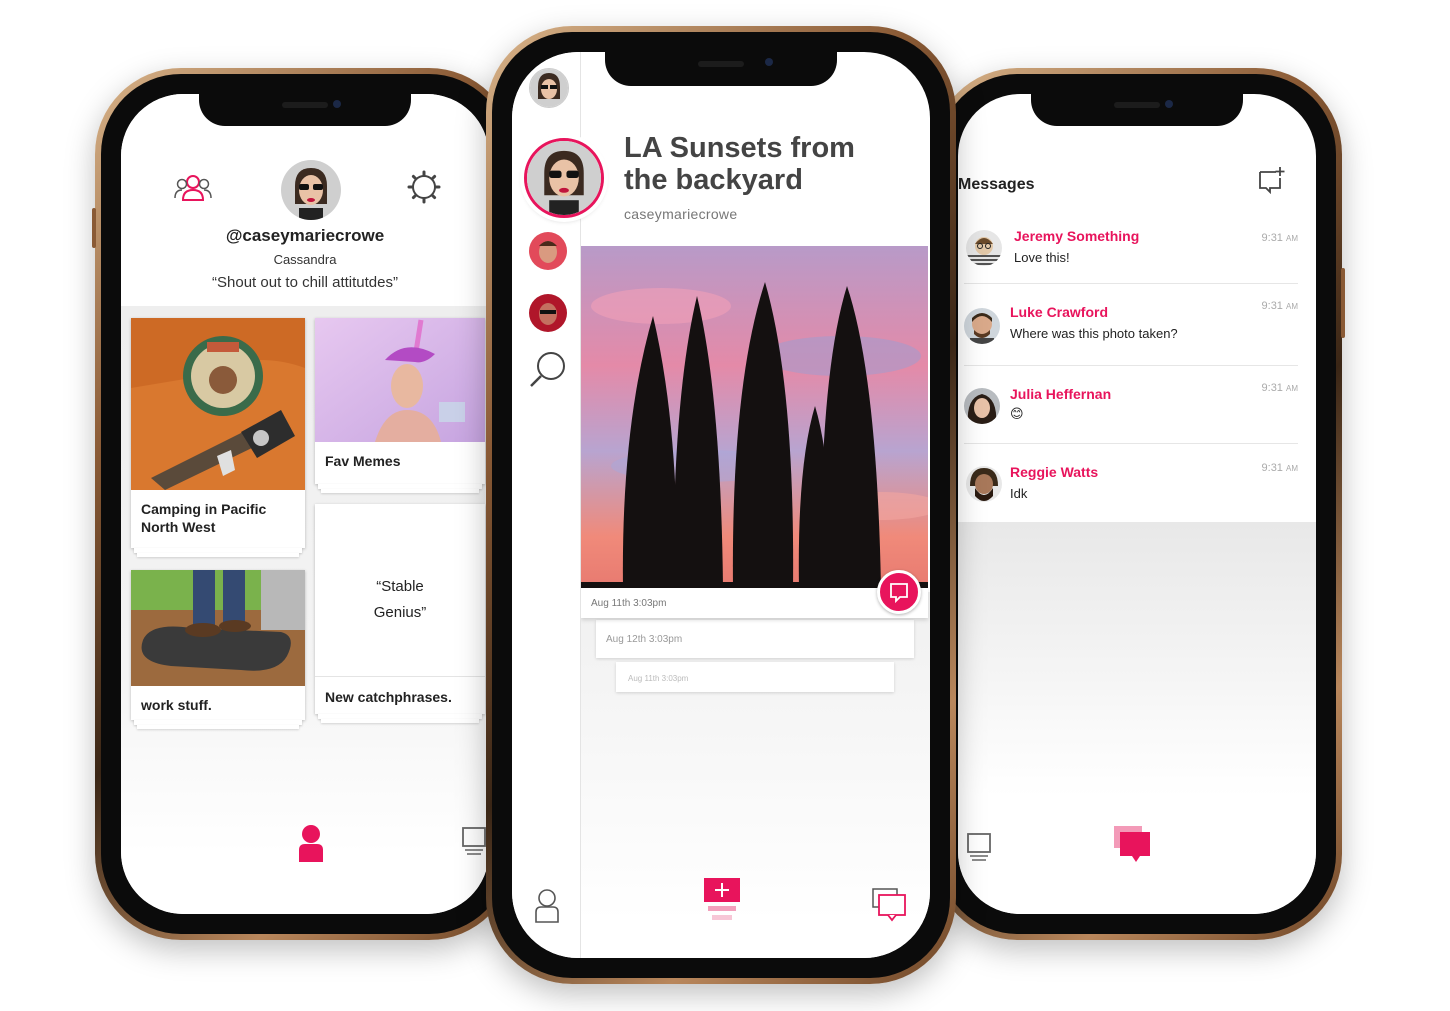 The width and height of the screenshot is (1450, 1011). I want to click on collection-title: Fav Memes, so click(363, 461).